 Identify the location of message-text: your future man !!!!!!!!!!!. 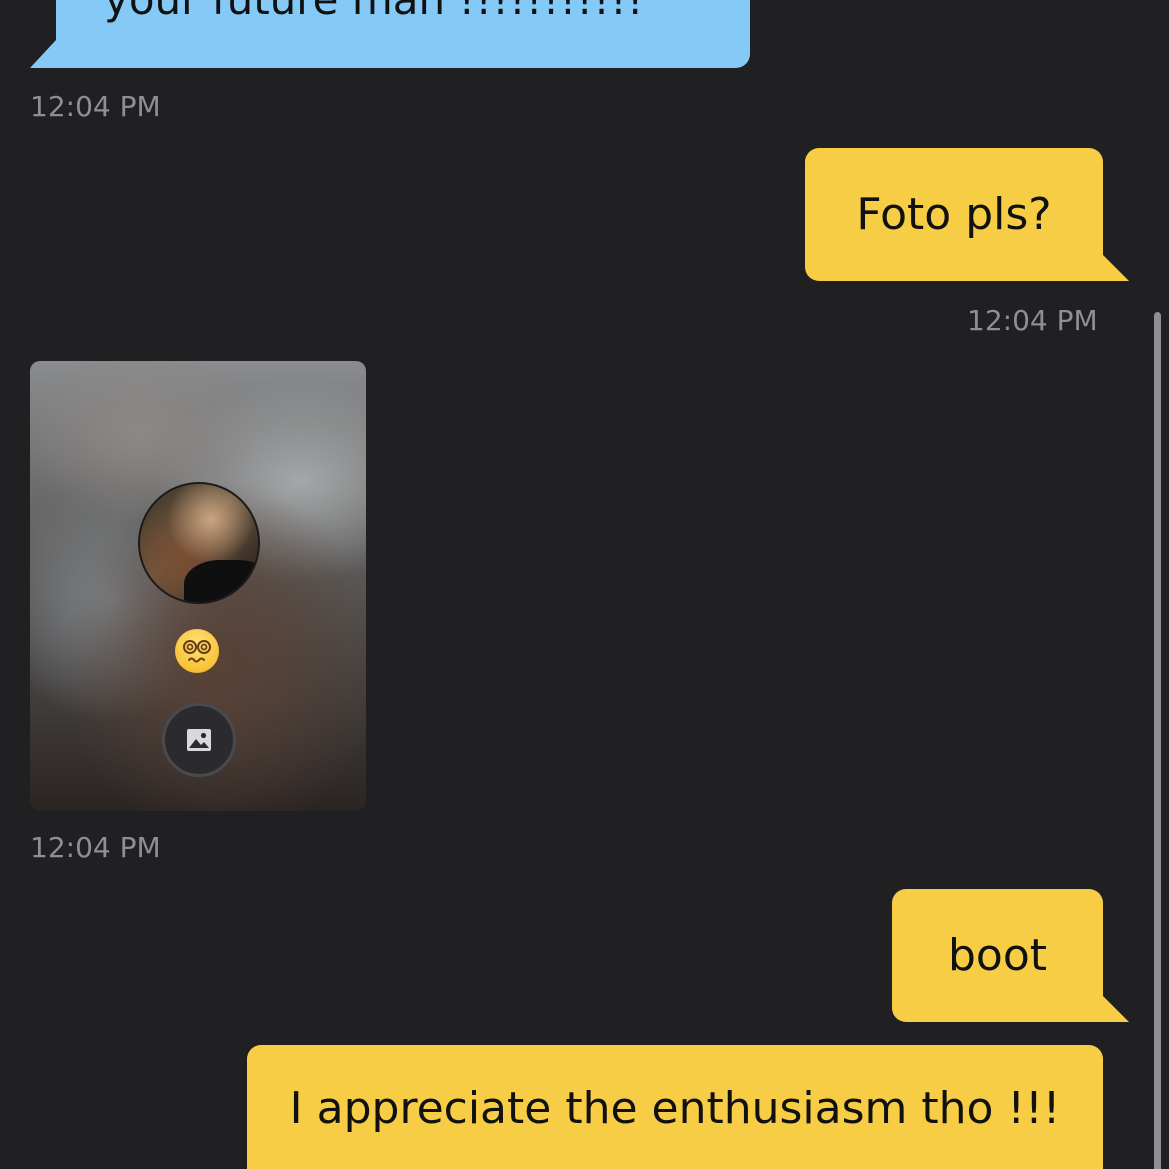
(374, 11).